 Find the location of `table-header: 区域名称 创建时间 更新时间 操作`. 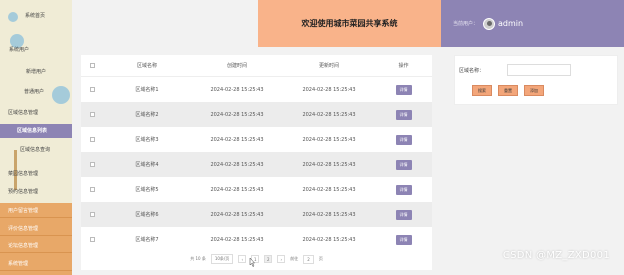

table-header: 区域名称 创建时间 更新时间 操作 is located at coordinates (256, 66).